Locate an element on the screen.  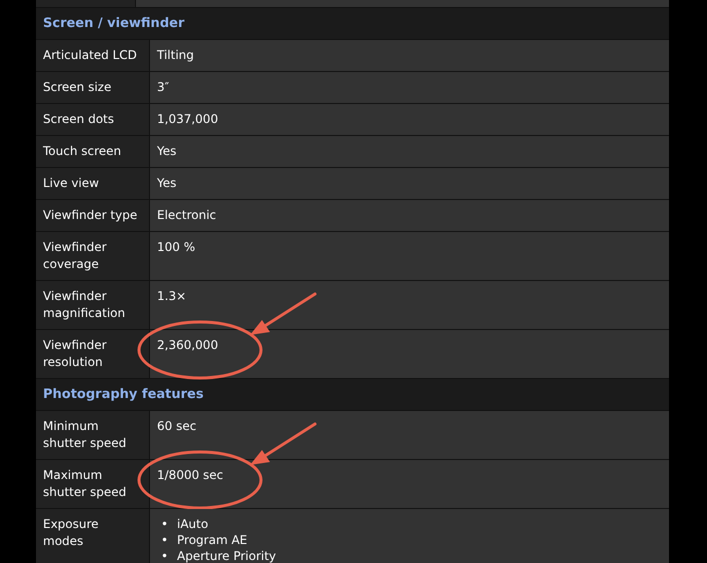
spec-label: Viewfinder magnification is located at coordinates (92, 305).